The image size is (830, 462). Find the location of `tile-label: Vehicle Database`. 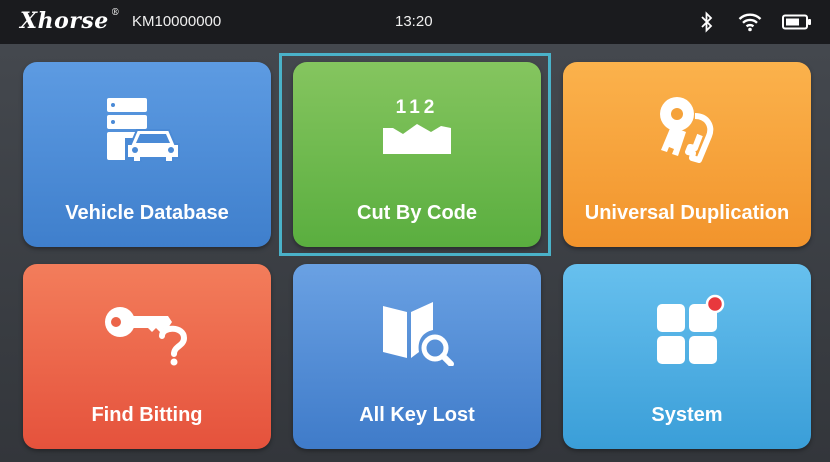

tile-label: Vehicle Database is located at coordinates (147, 213).